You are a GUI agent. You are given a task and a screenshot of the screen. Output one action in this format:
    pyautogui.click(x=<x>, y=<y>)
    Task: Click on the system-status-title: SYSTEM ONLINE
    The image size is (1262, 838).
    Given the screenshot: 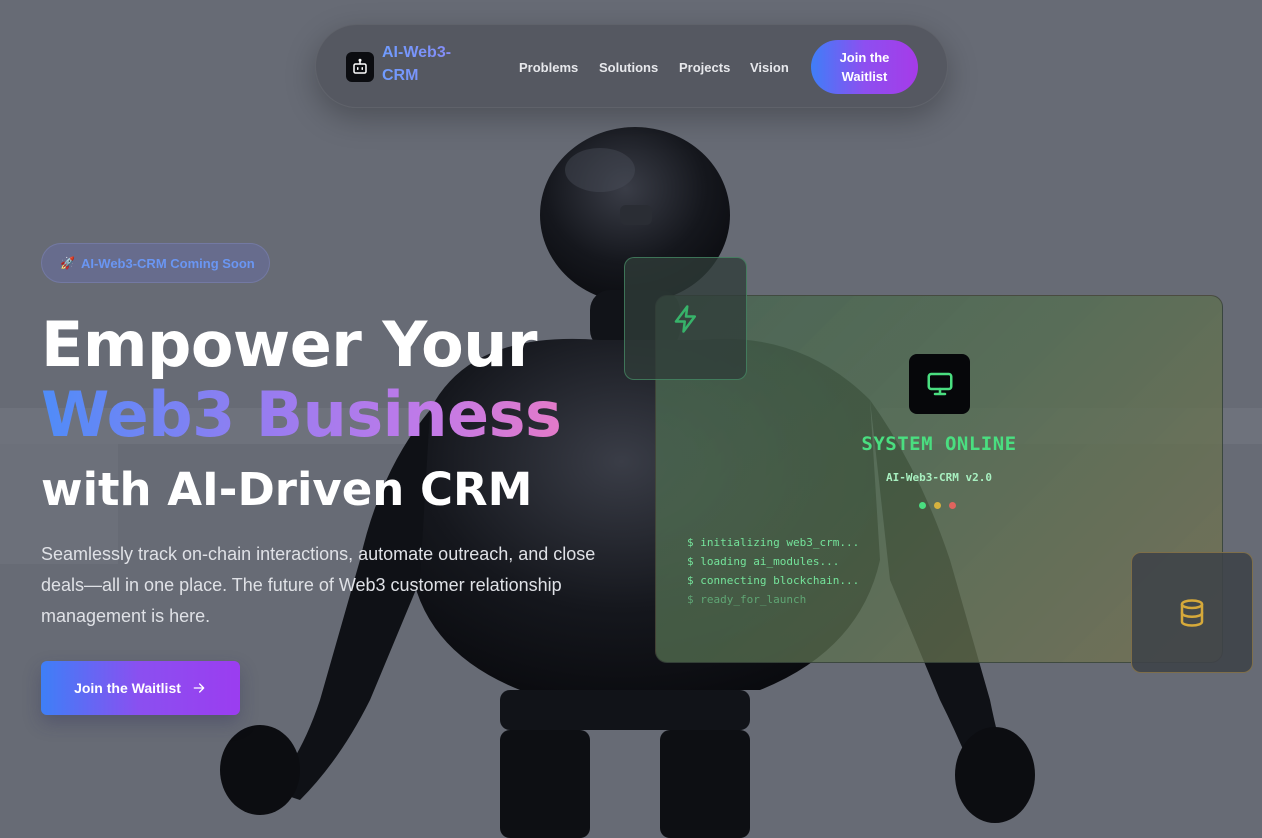 What is the action you would take?
    pyautogui.click(x=939, y=444)
    